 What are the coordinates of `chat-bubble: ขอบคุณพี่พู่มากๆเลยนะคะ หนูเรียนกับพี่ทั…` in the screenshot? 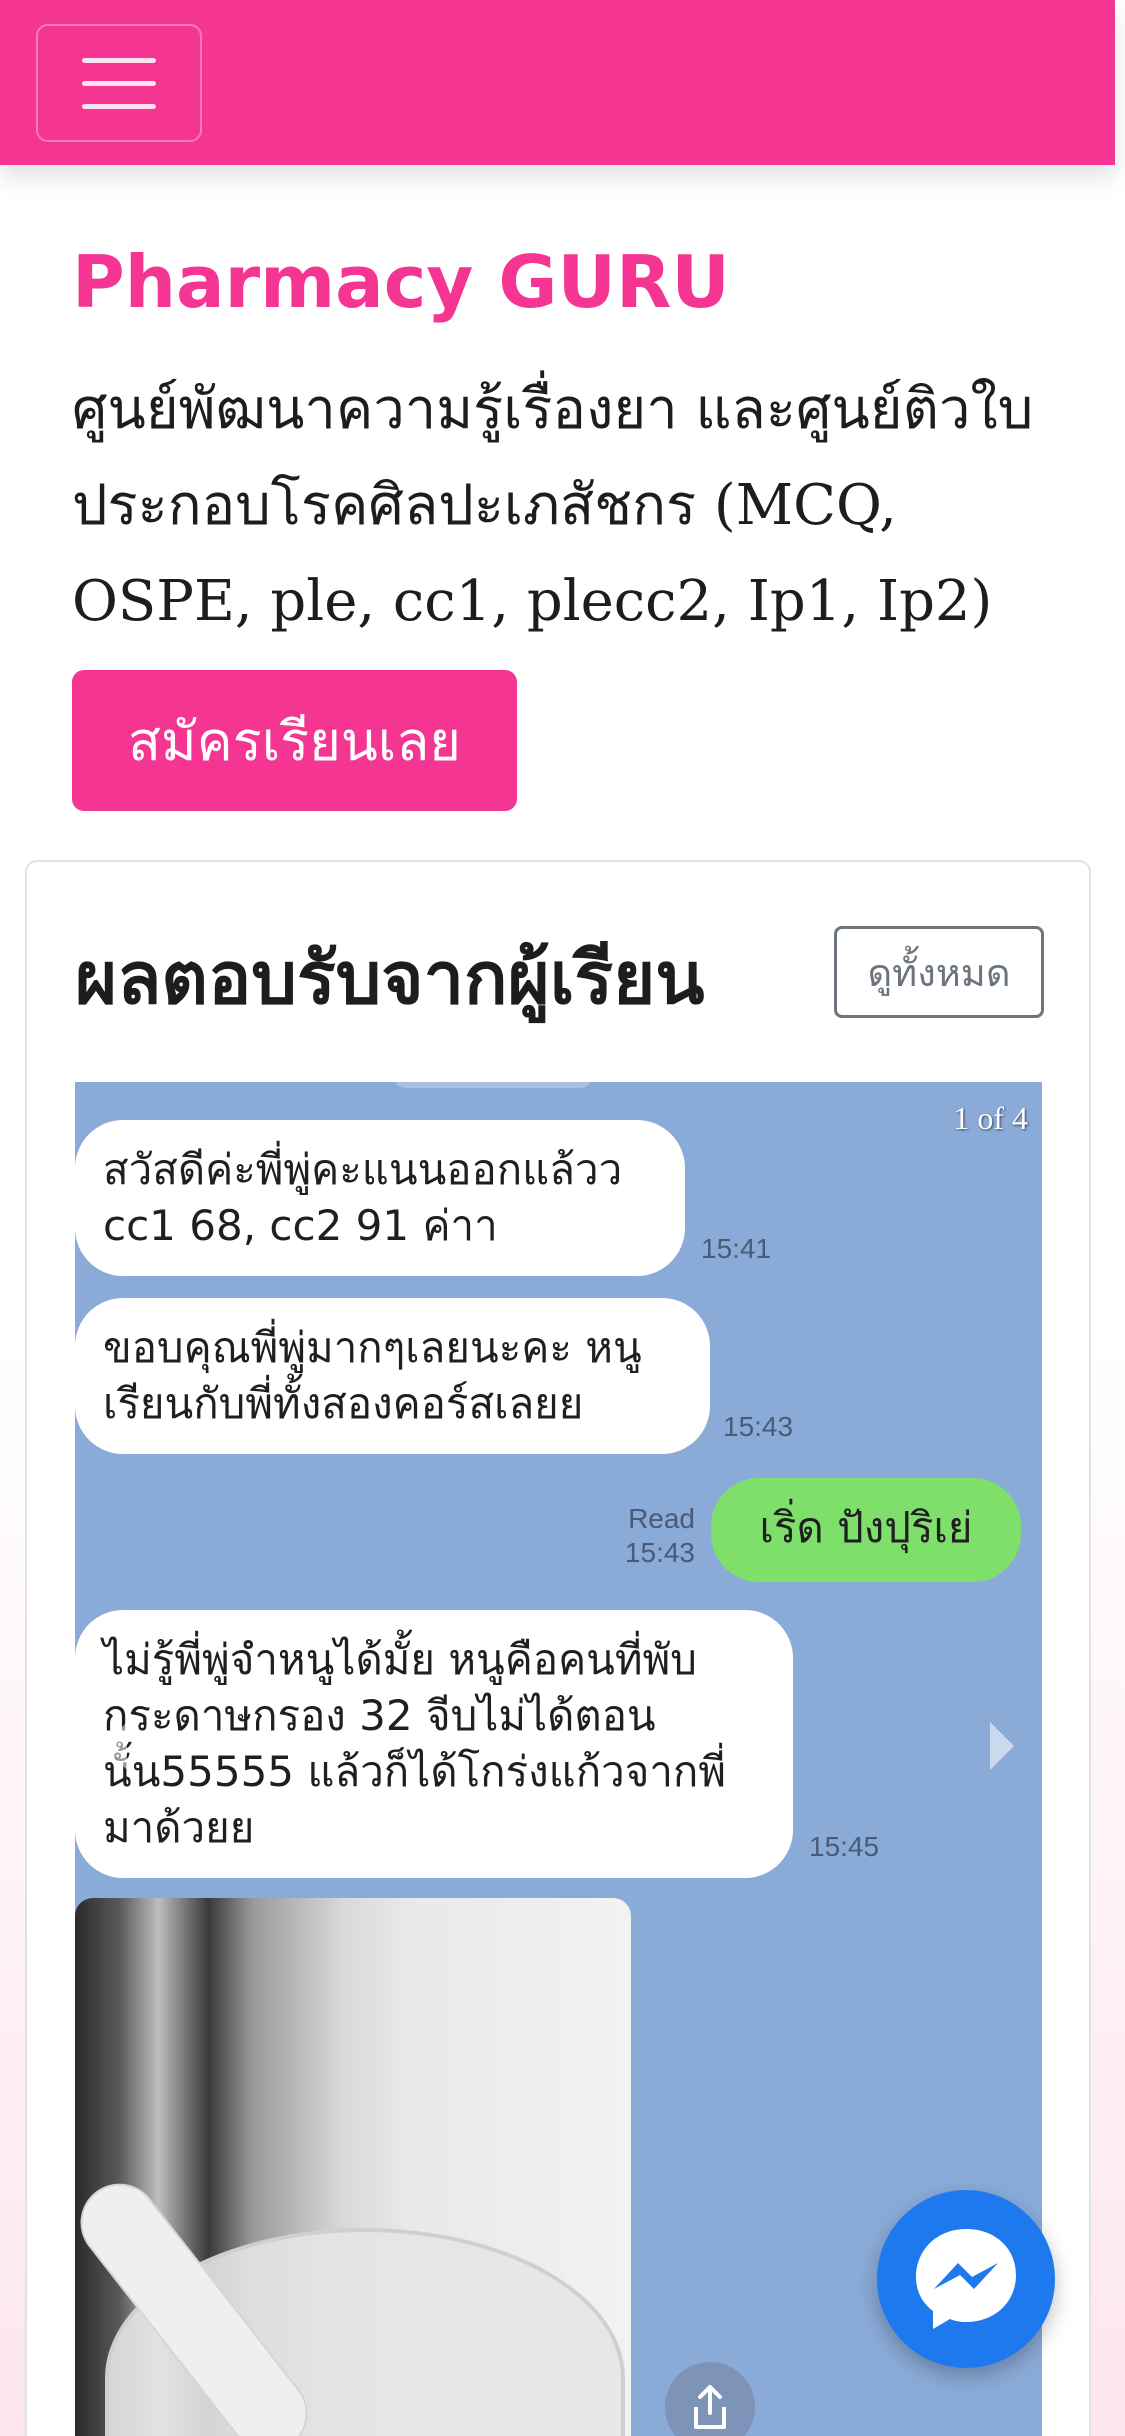 It's located at (392, 1376).